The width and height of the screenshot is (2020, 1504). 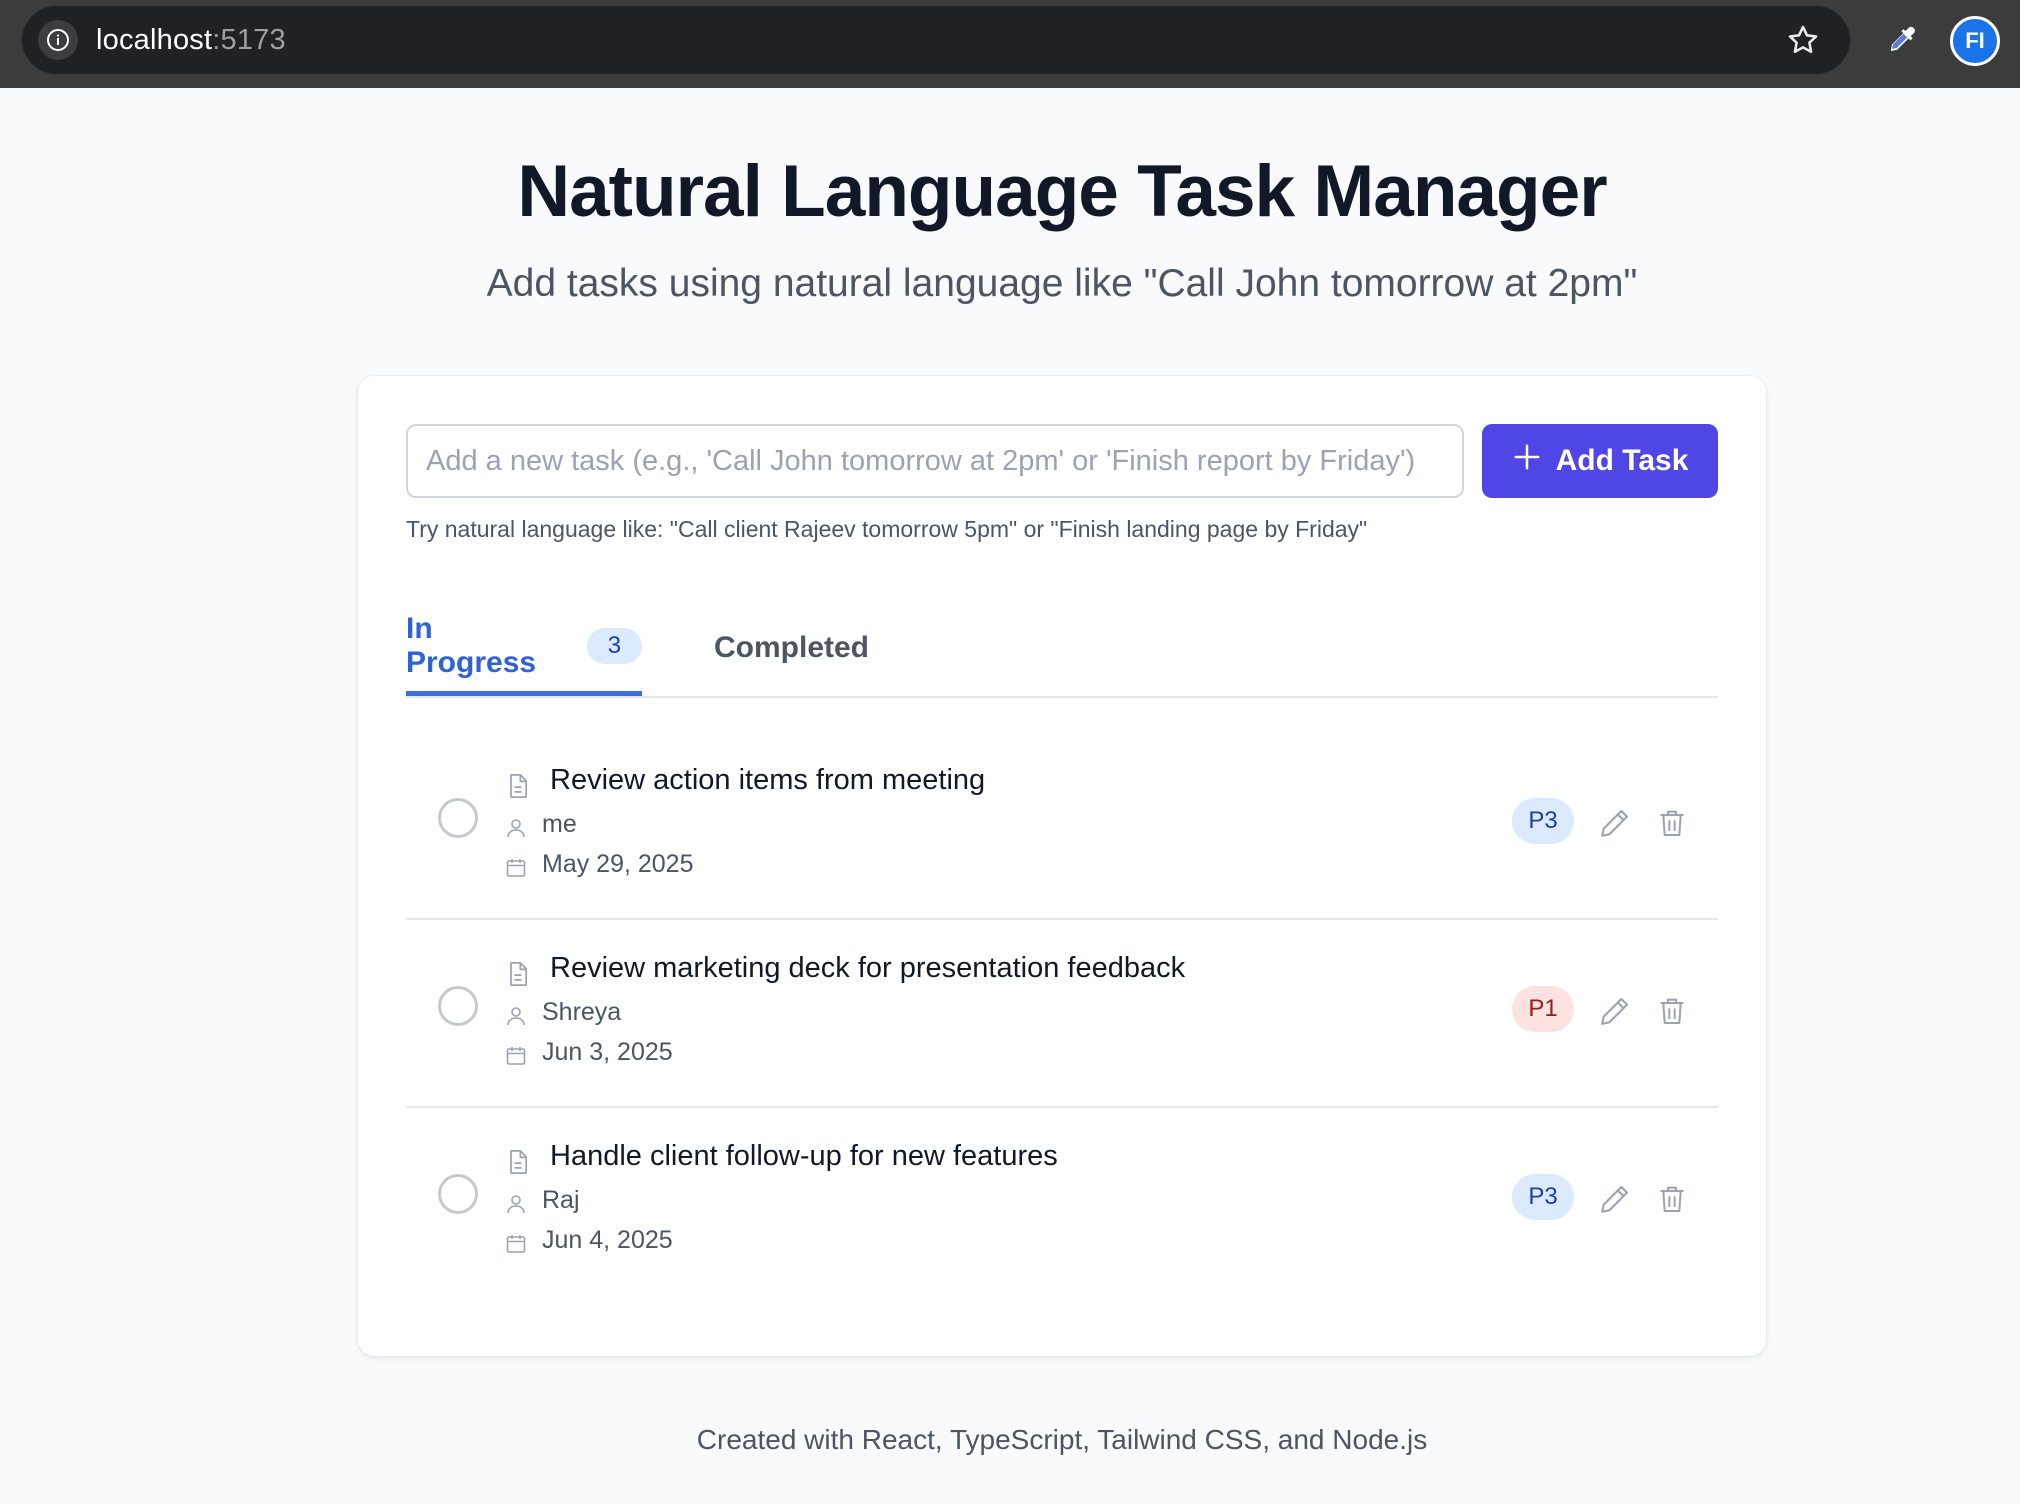 What do you see at coordinates (936, 40) in the screenshot?
I see `address-bar: localhost:5173` at bounding box center [936, 40].